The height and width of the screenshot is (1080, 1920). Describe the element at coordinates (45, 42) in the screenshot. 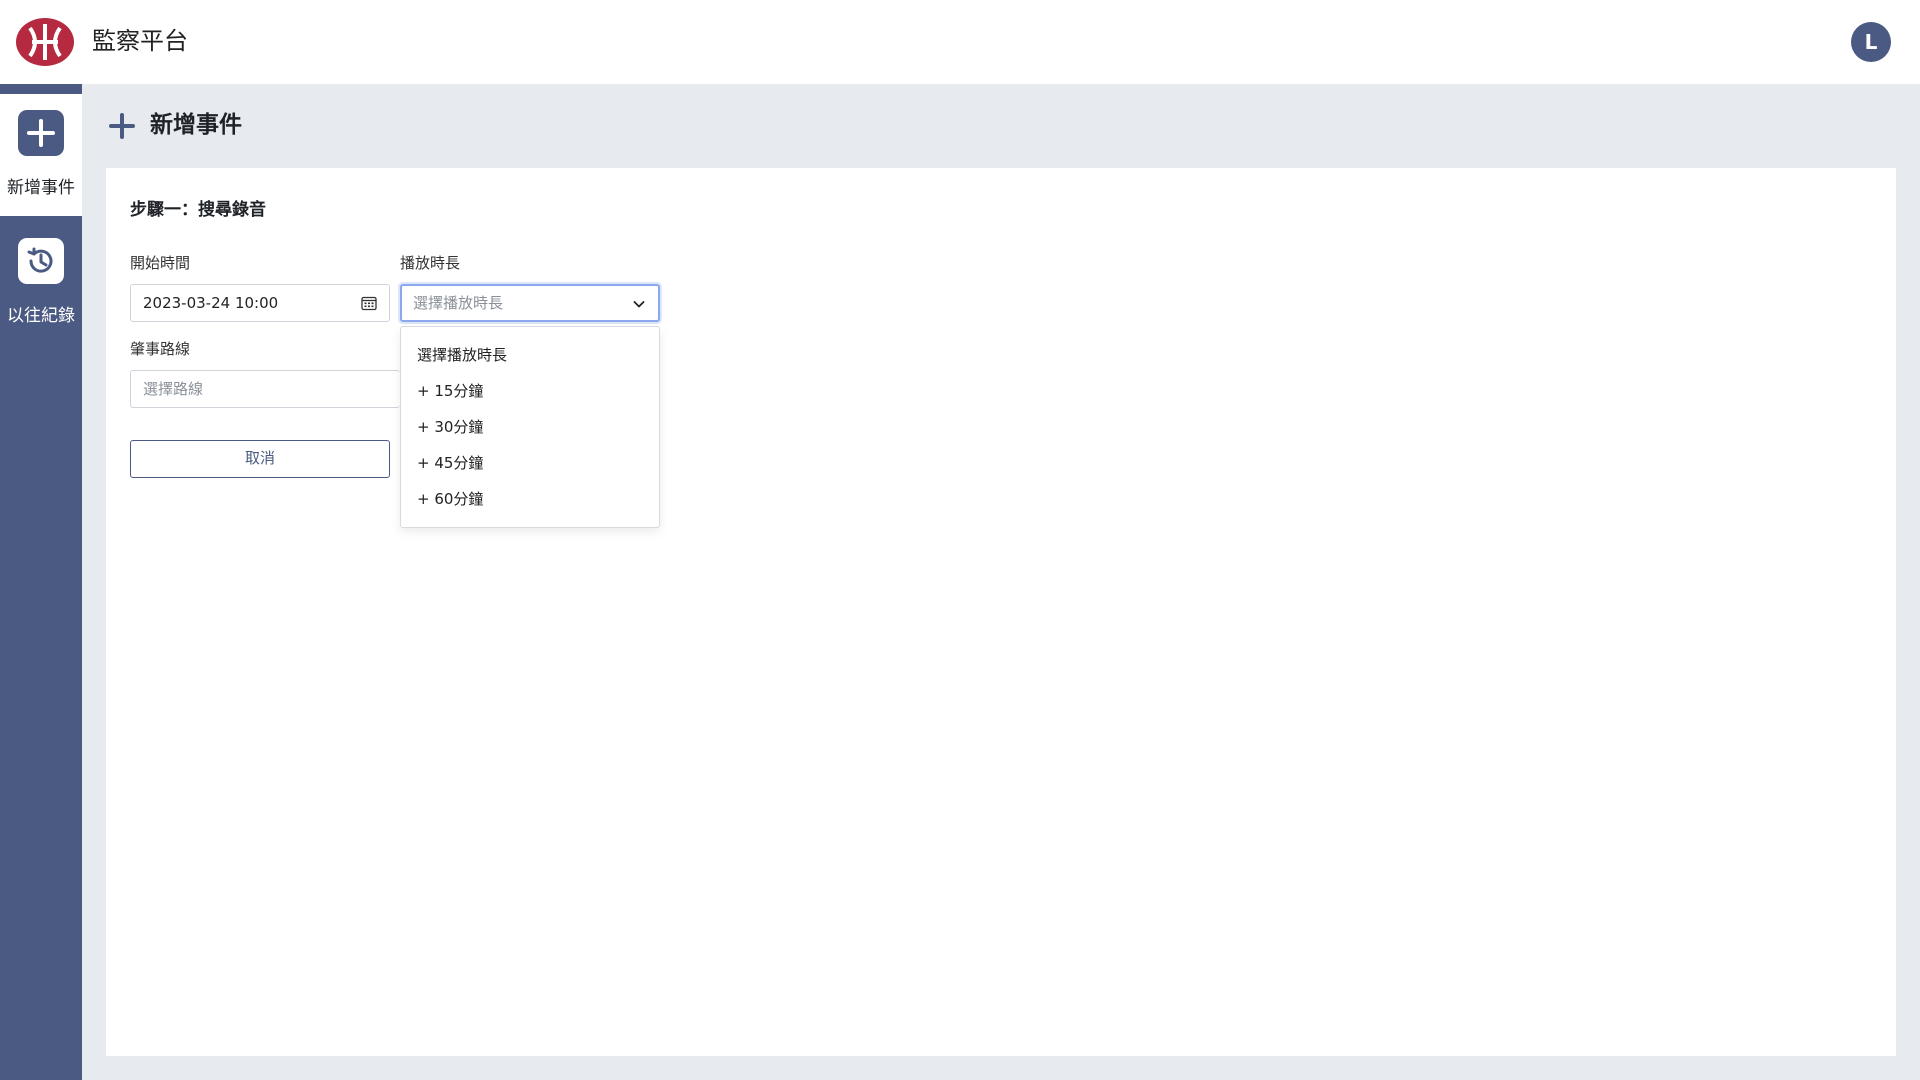

I see `mtr-logo-icon` at that location.